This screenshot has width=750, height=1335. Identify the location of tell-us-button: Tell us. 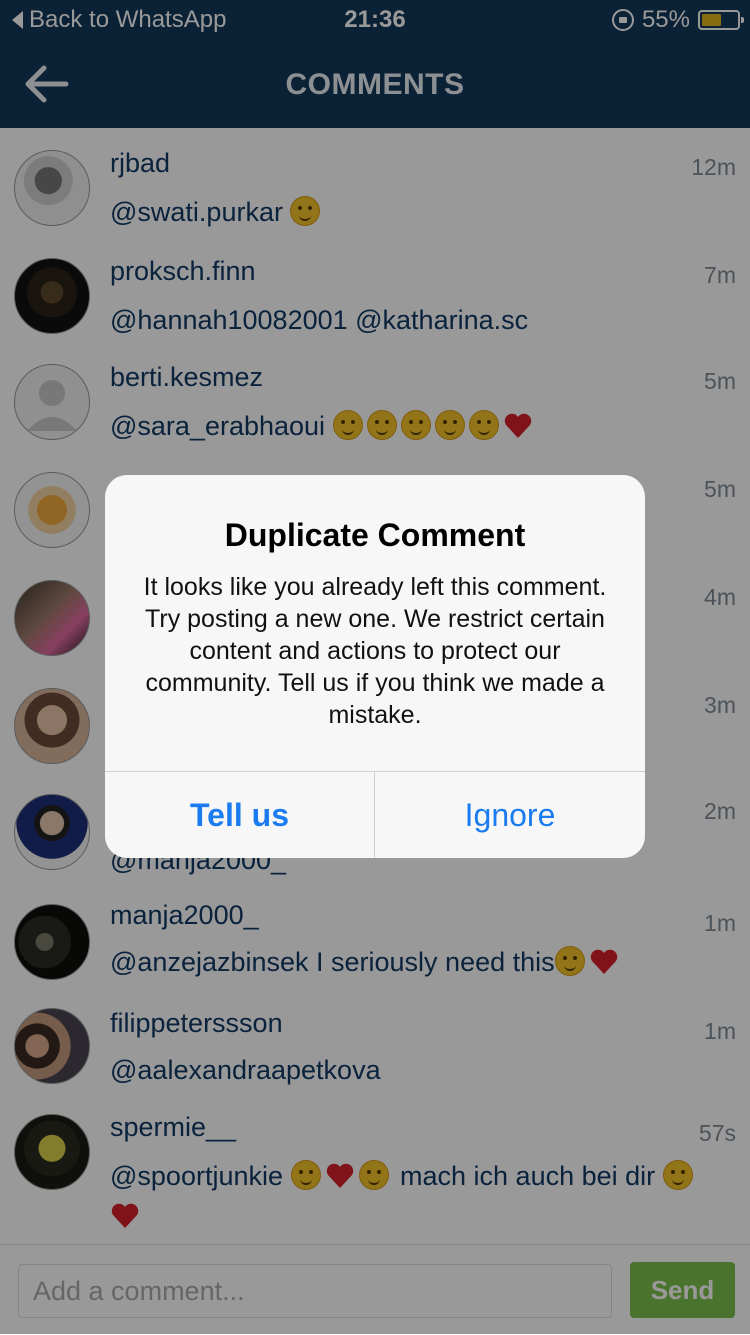
(239, 815).